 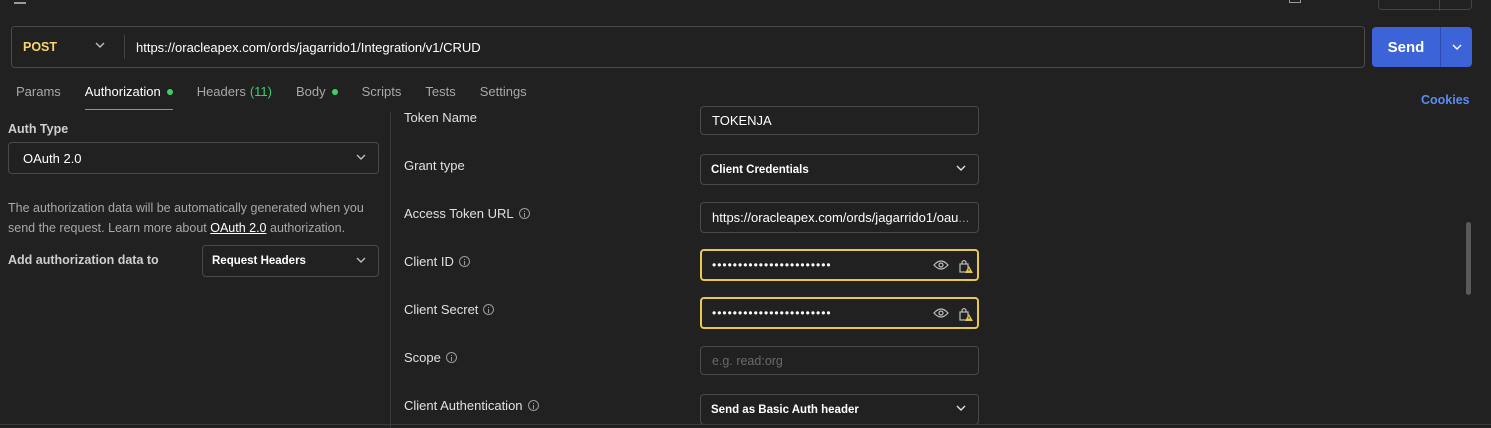 I want to click on auth-type-label: Auth Type, so click(x=38, y=129).